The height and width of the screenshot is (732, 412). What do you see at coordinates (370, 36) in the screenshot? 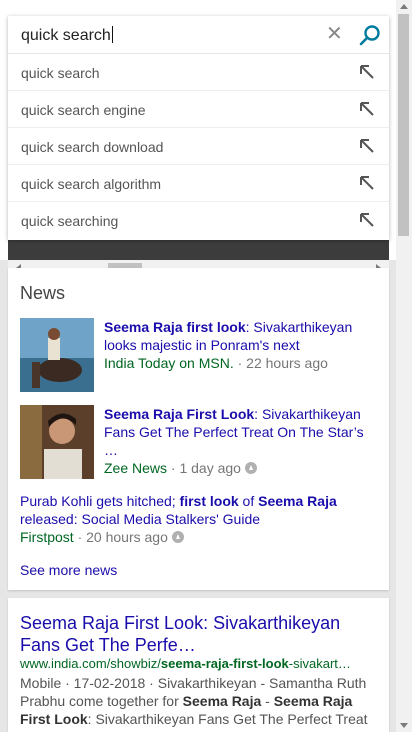
I see `search-icon` at bounding box center [370, 36].